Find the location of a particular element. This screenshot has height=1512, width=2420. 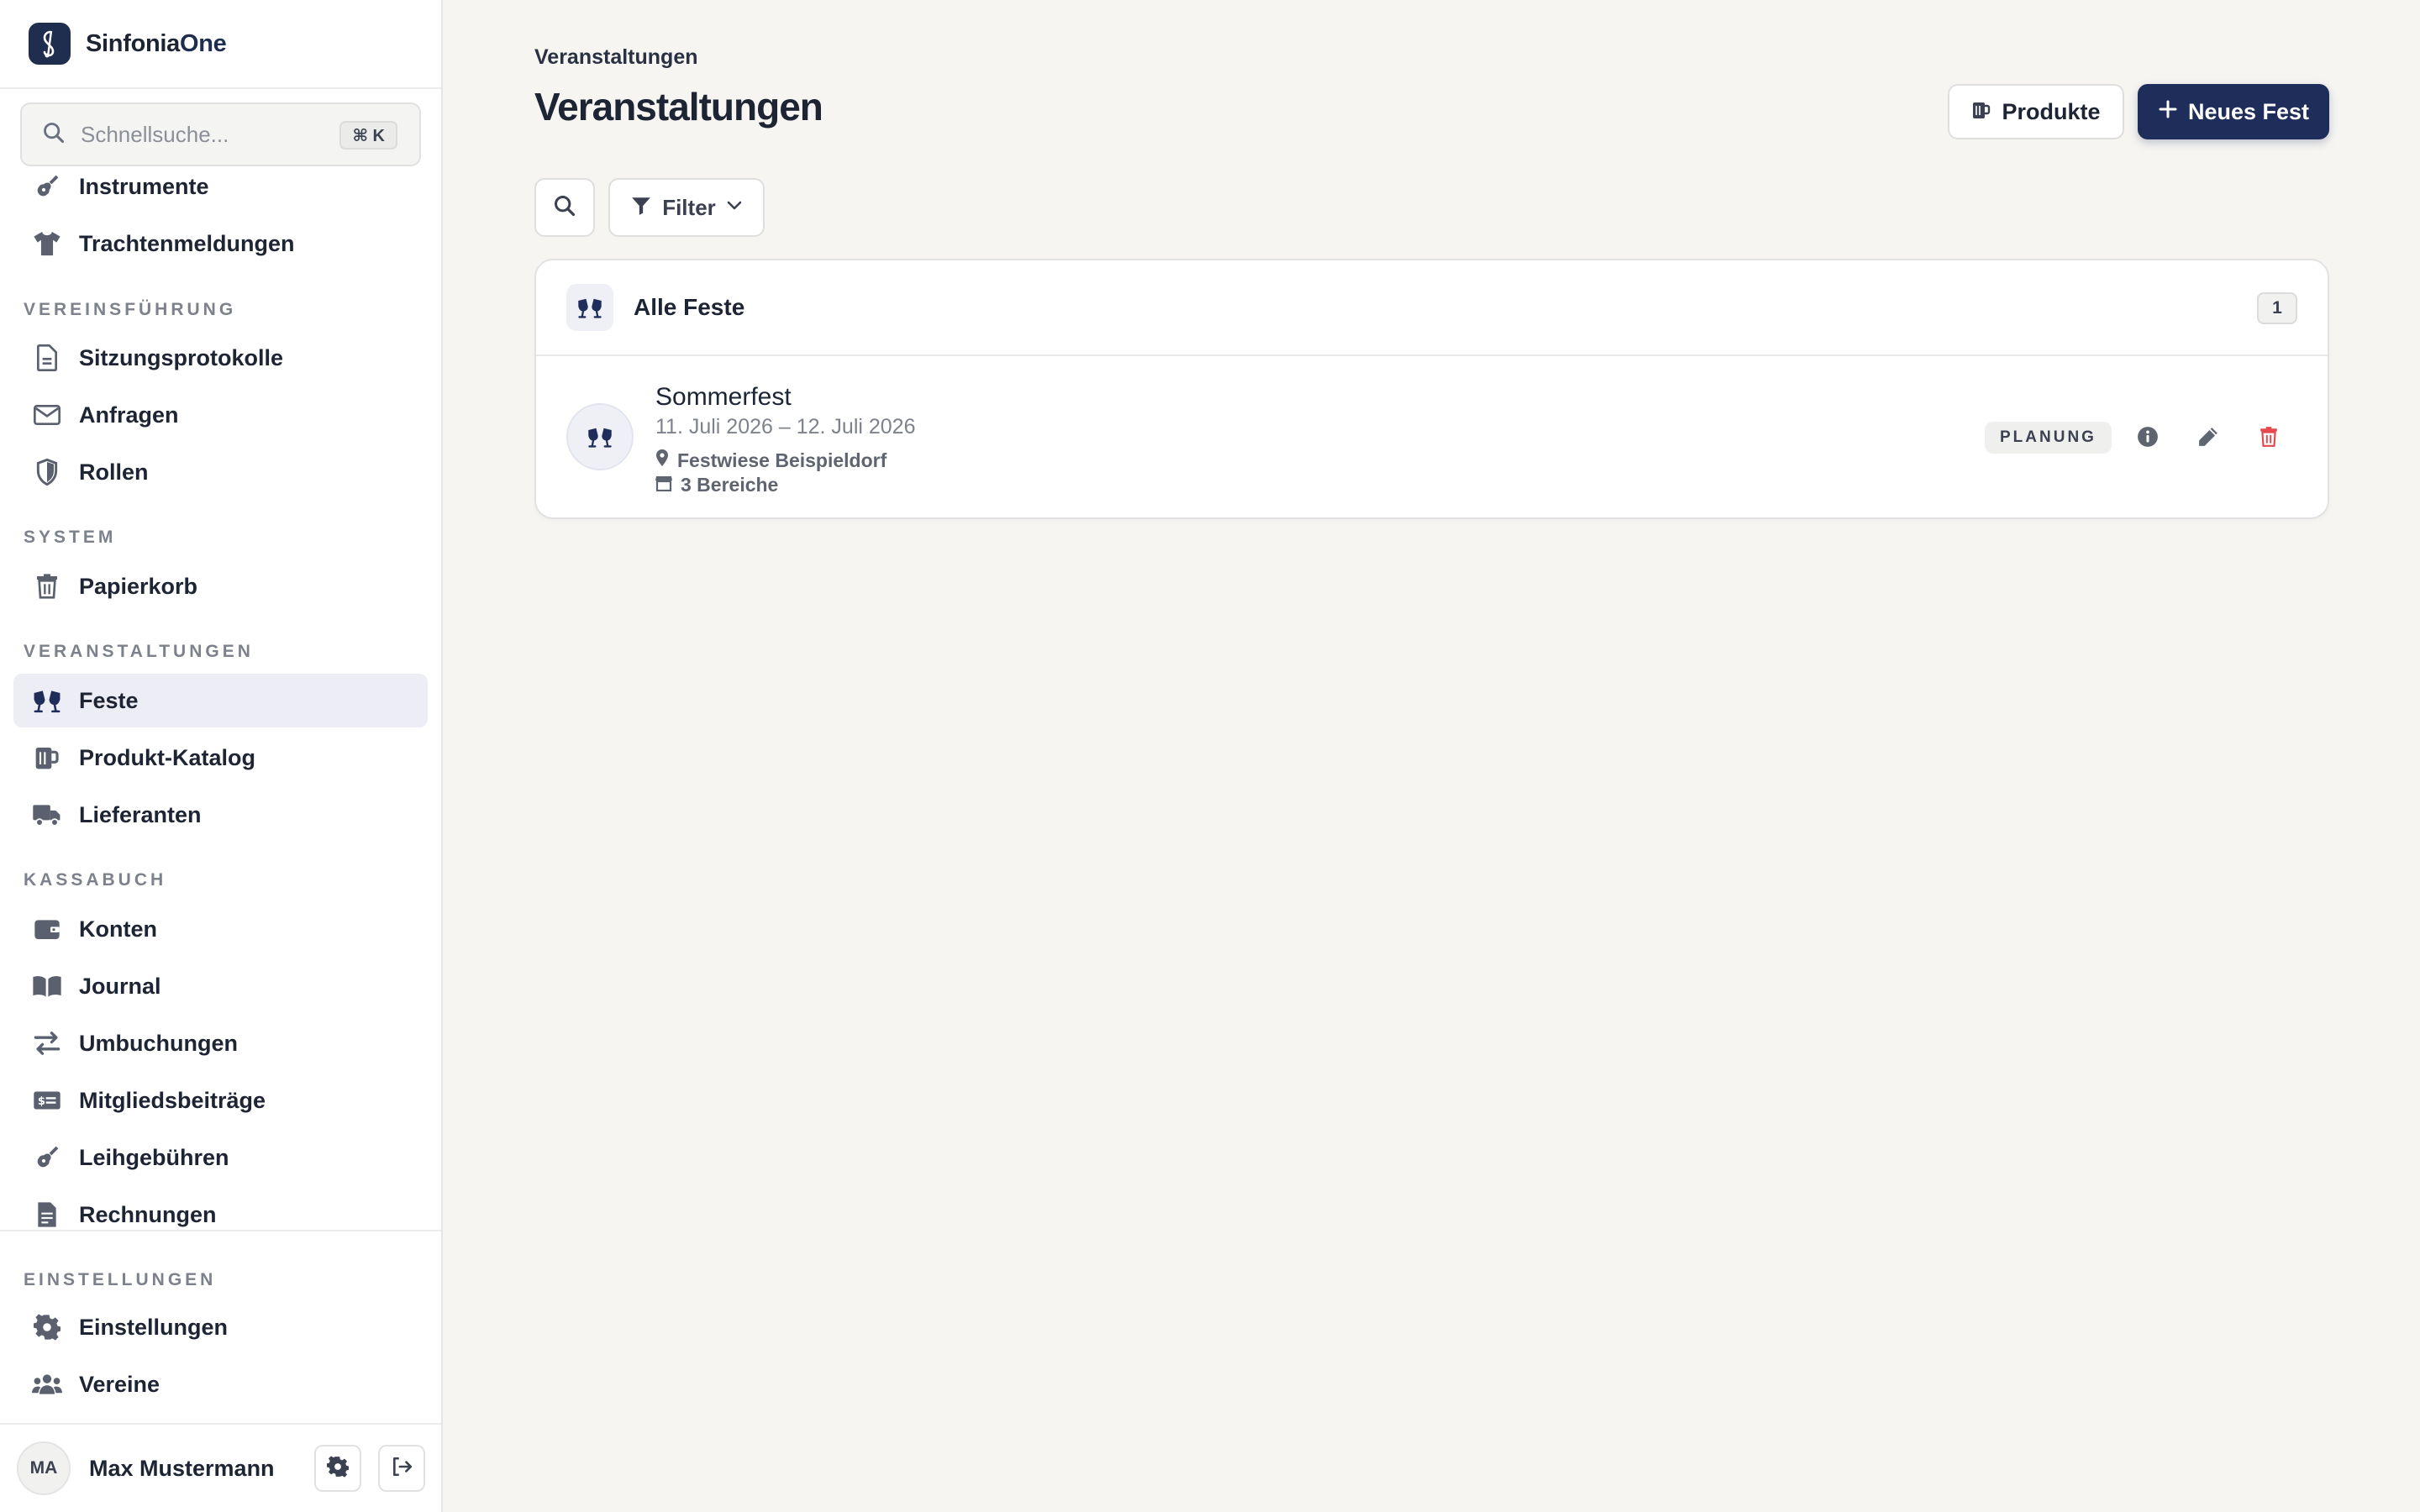

filter-dropdown: Filter is located at coordinates (687, 207).